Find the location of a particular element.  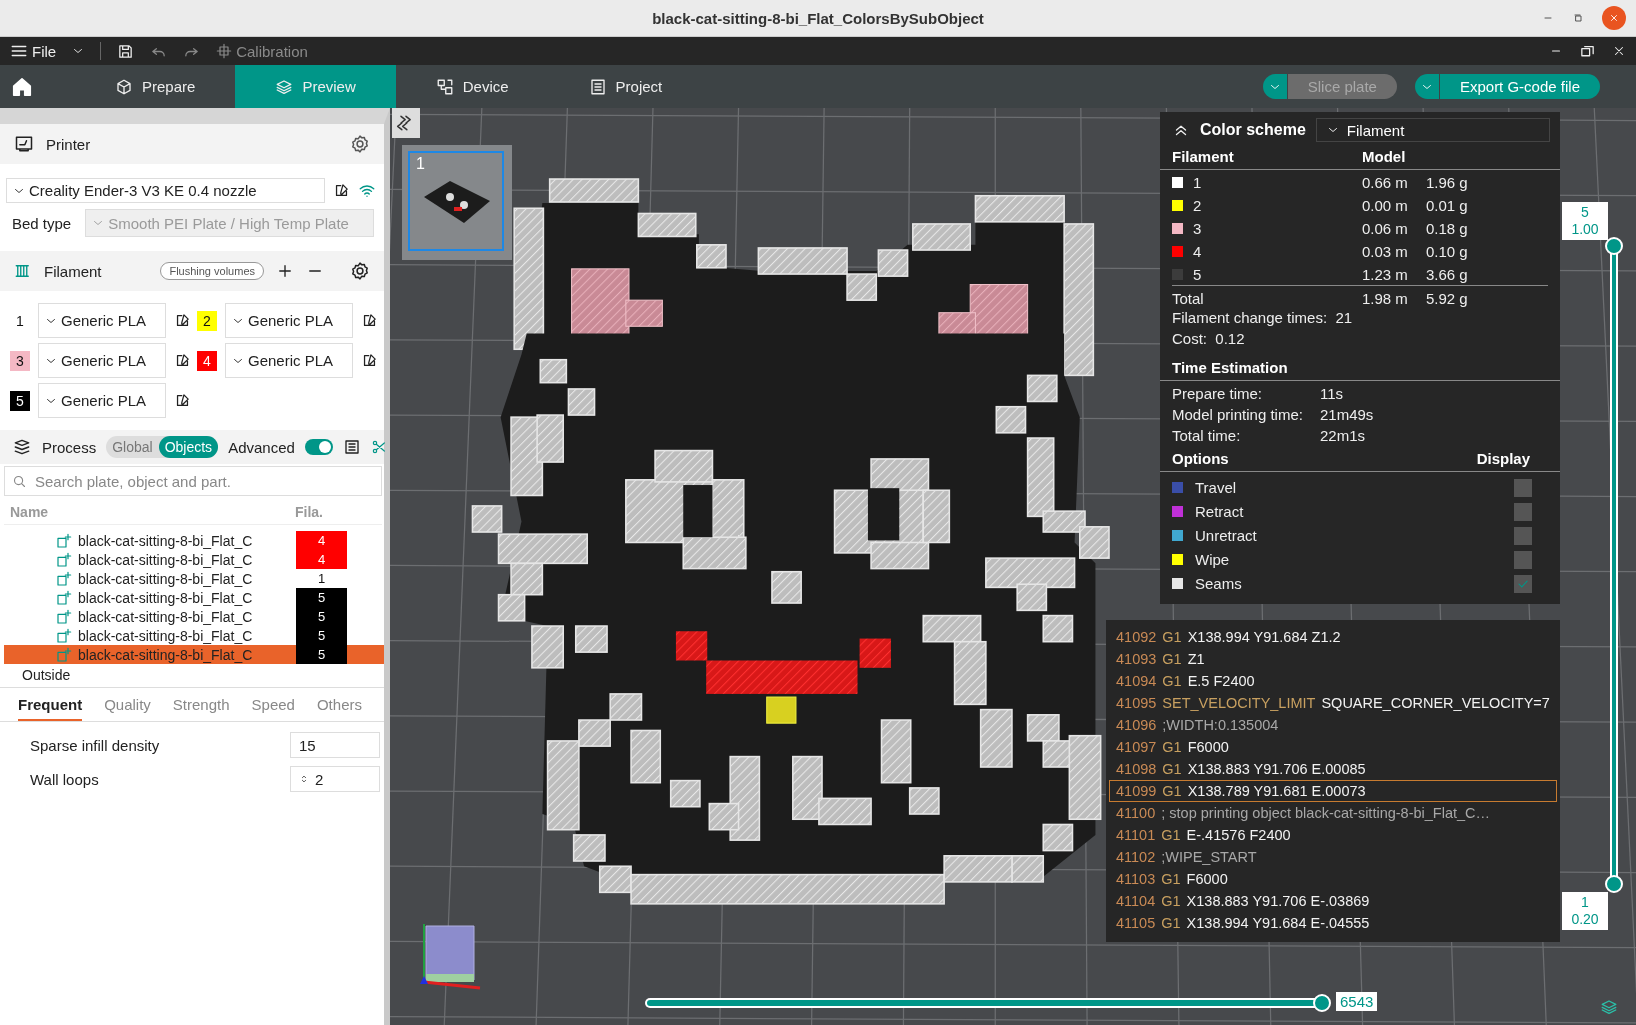

close-icon is located at coordinates (1619, 51).